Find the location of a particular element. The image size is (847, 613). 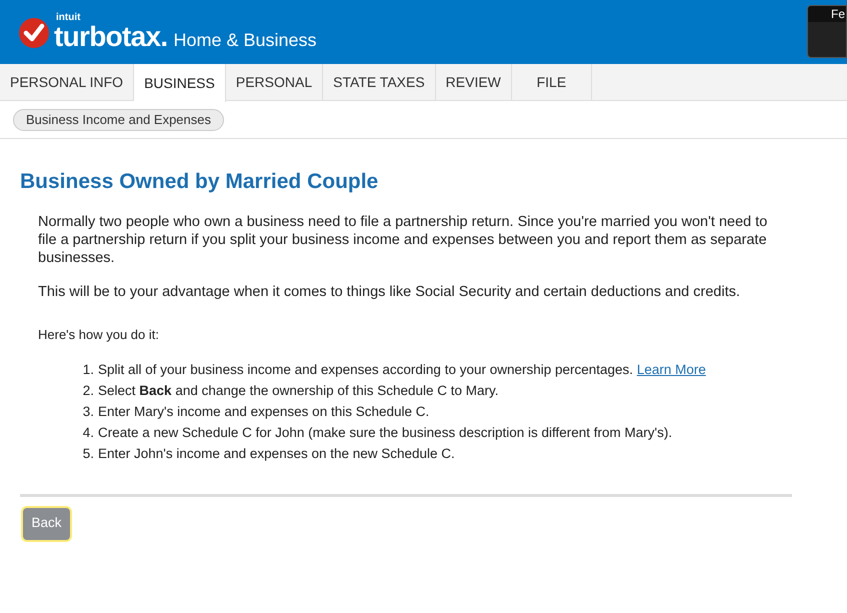

intro-text: Here's how you do it: is located at coordinates (99, 335).